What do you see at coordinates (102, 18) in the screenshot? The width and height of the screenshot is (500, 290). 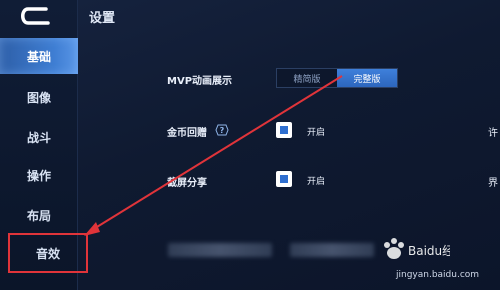 I see `page-title: 设置` at bounding box center [102, 18].